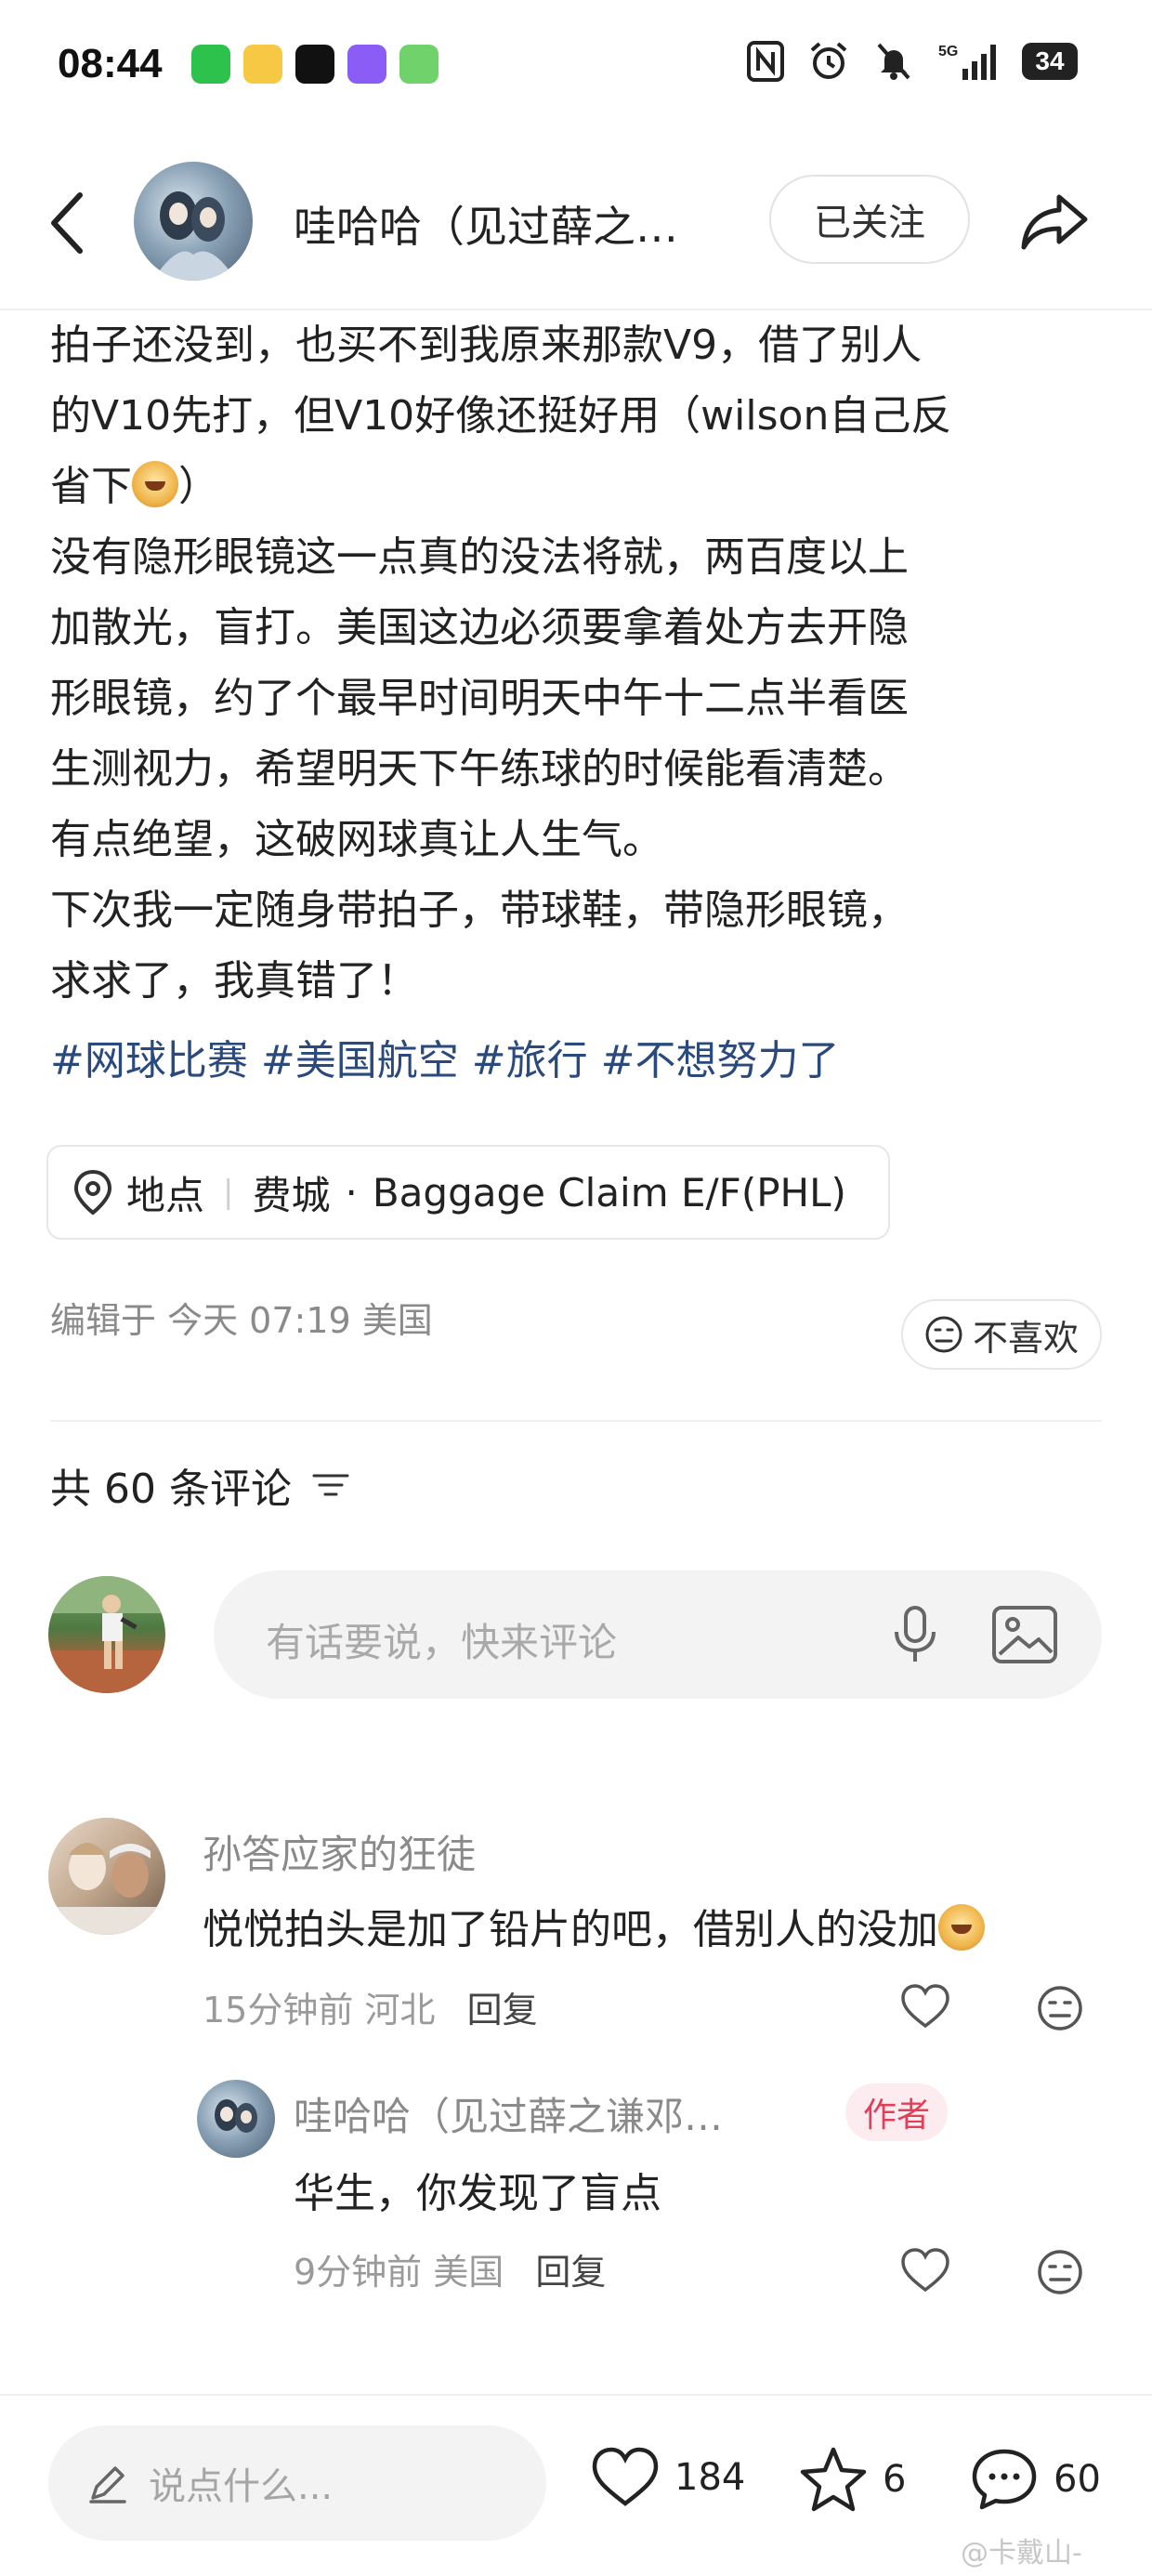 This screenshot has width=1152, height=2576. I want to click on alarm-icon, so click(828, 61).